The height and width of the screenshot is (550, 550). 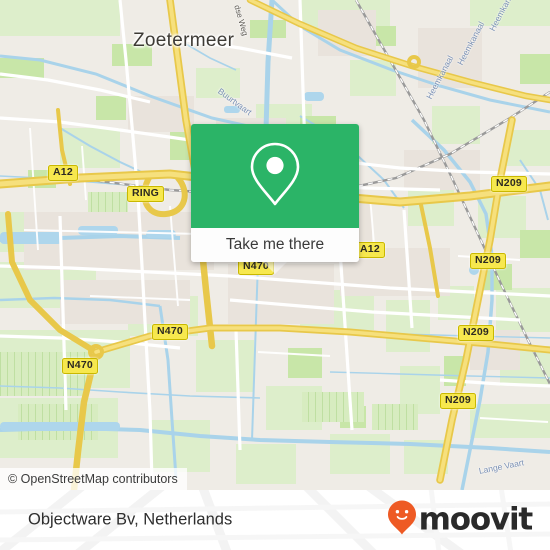 I want to click on map-pin-icon, so click(x=275, y=176).